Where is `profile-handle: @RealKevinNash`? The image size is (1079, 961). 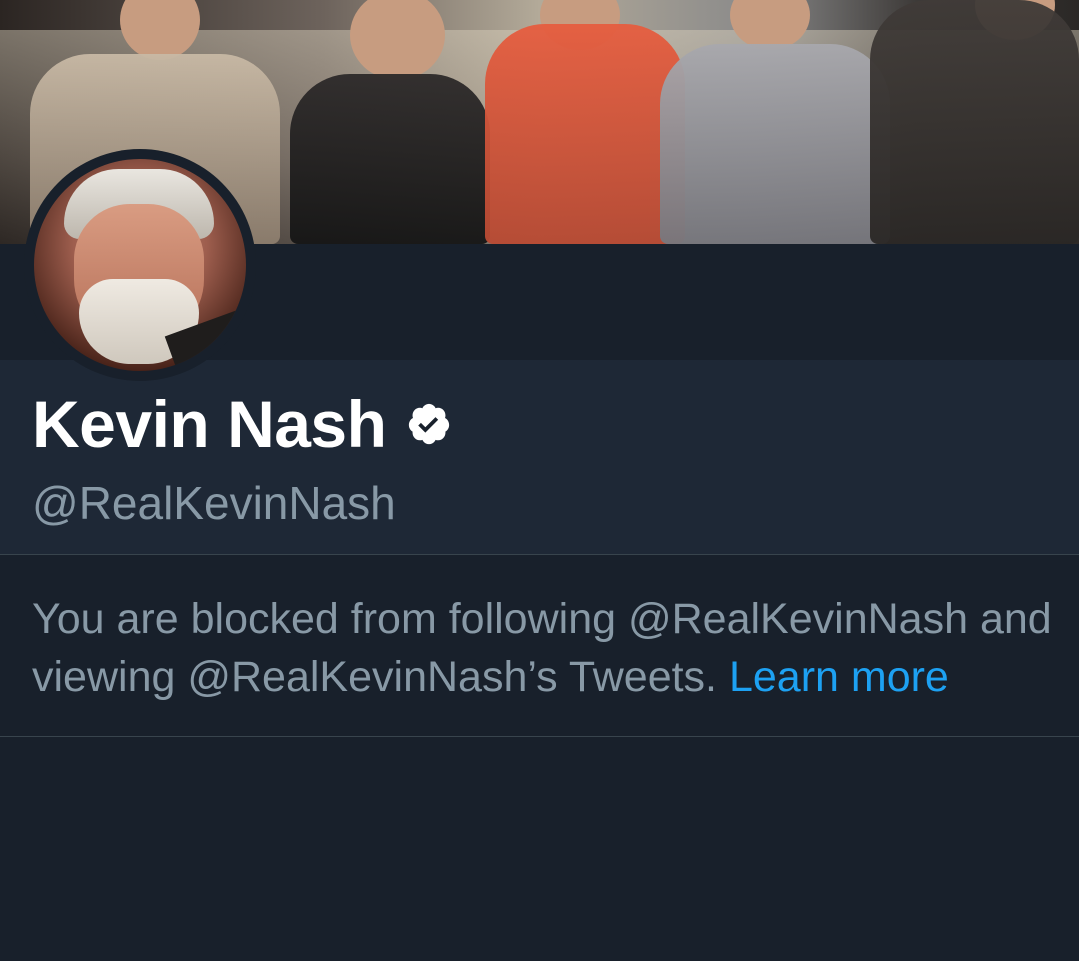
profile-handle: @RealKevinNash is located at coordinates (214, 503).